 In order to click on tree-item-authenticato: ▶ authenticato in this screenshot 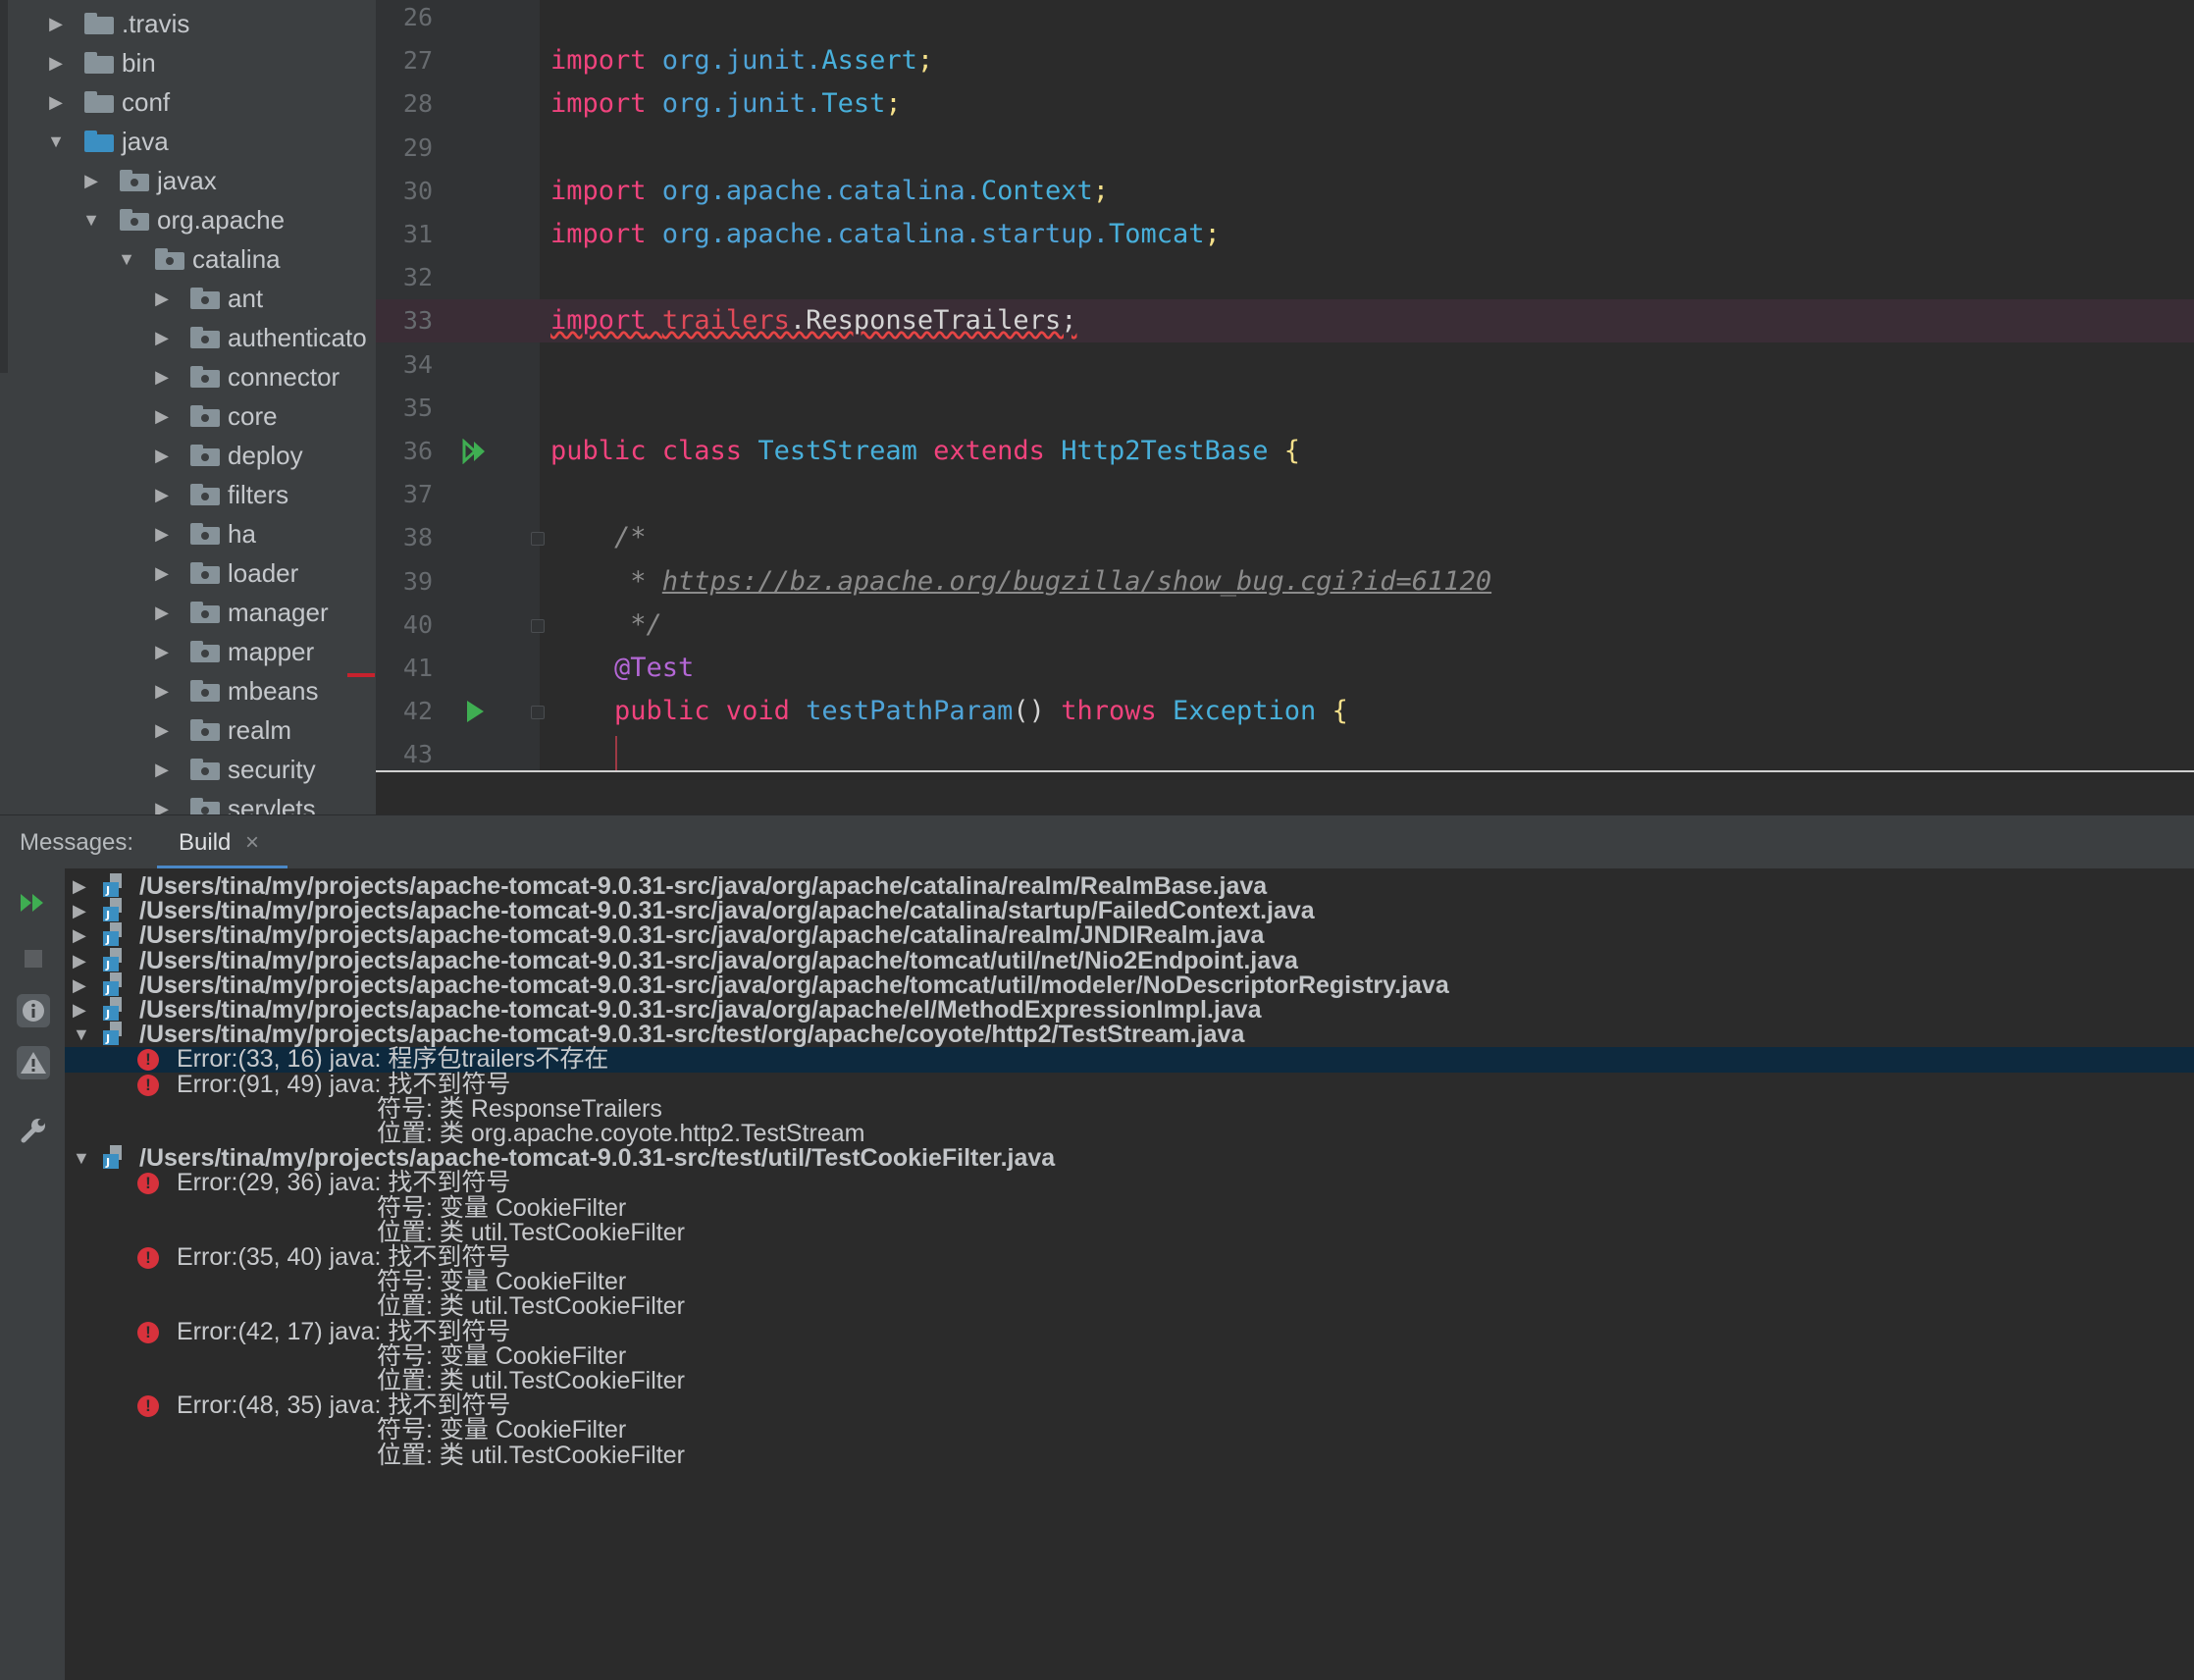, I will do `click(188, 337)`.